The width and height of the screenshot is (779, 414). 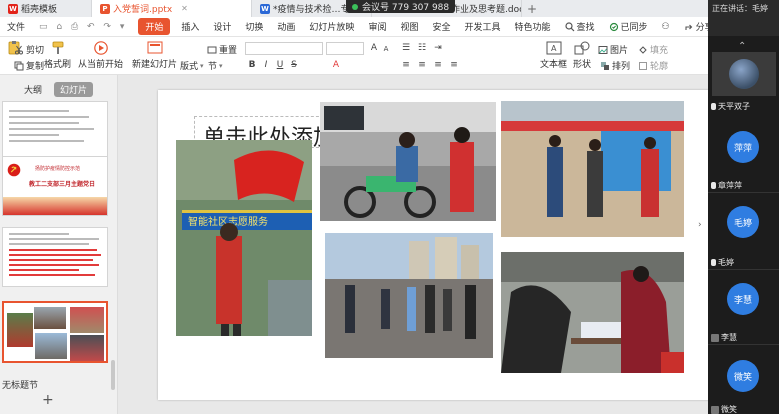 I want to click on close-icon: ✕, so click(x=184, y=8).